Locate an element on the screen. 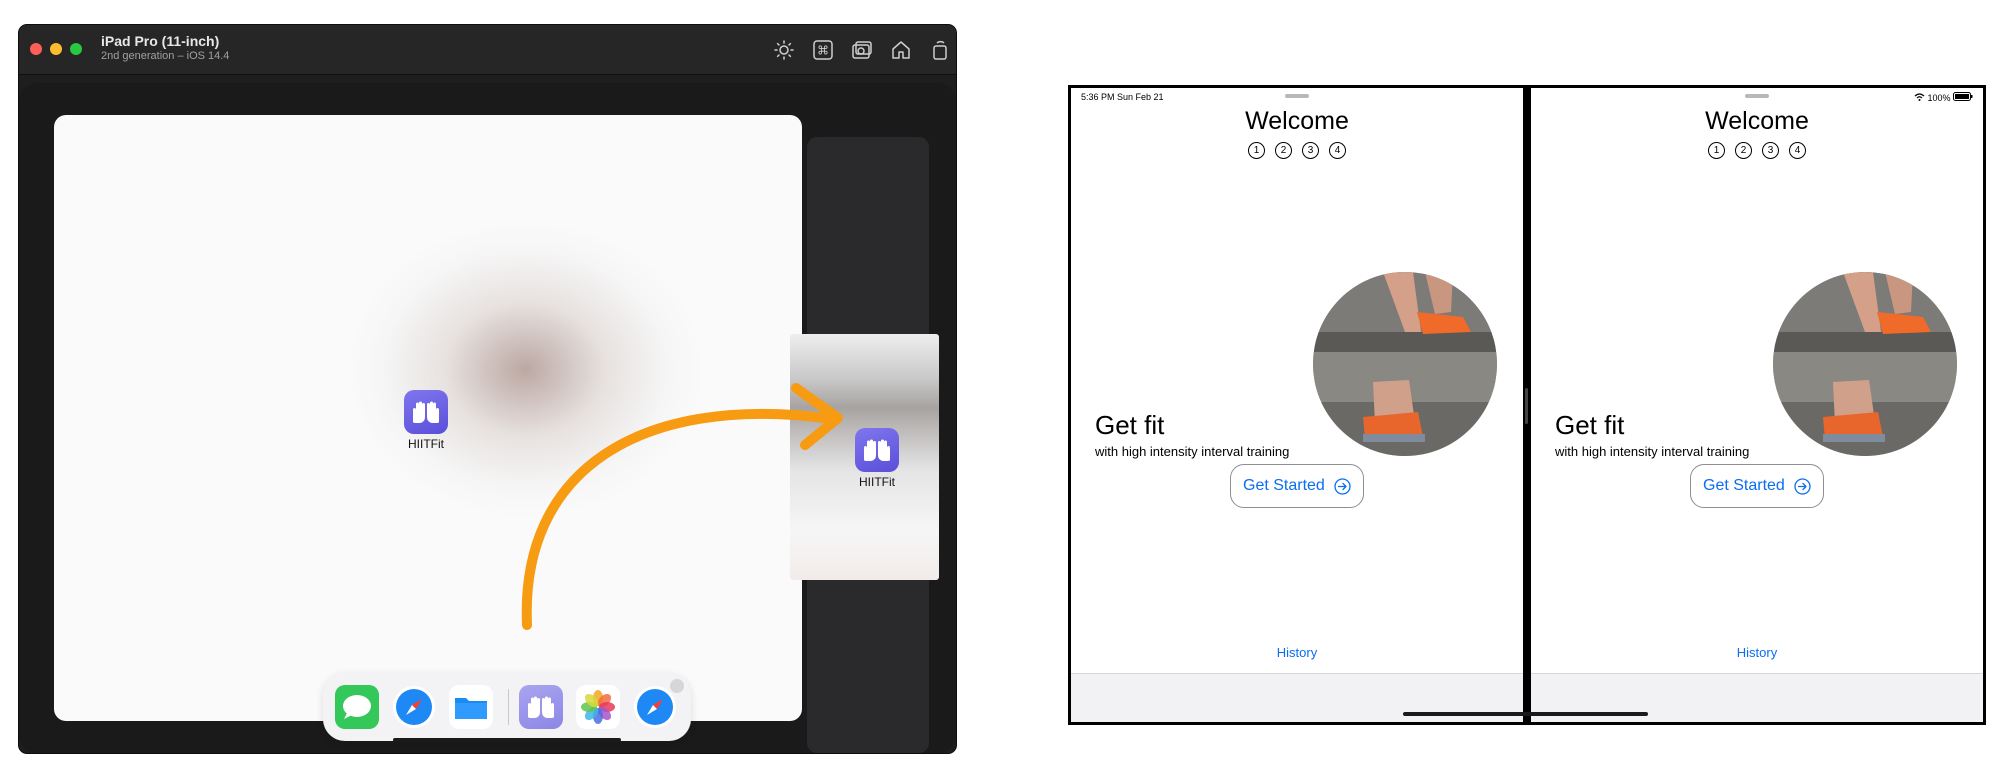 This screenshot has height=771, width=2000. photos-icon is located at coordinates (598, 707).